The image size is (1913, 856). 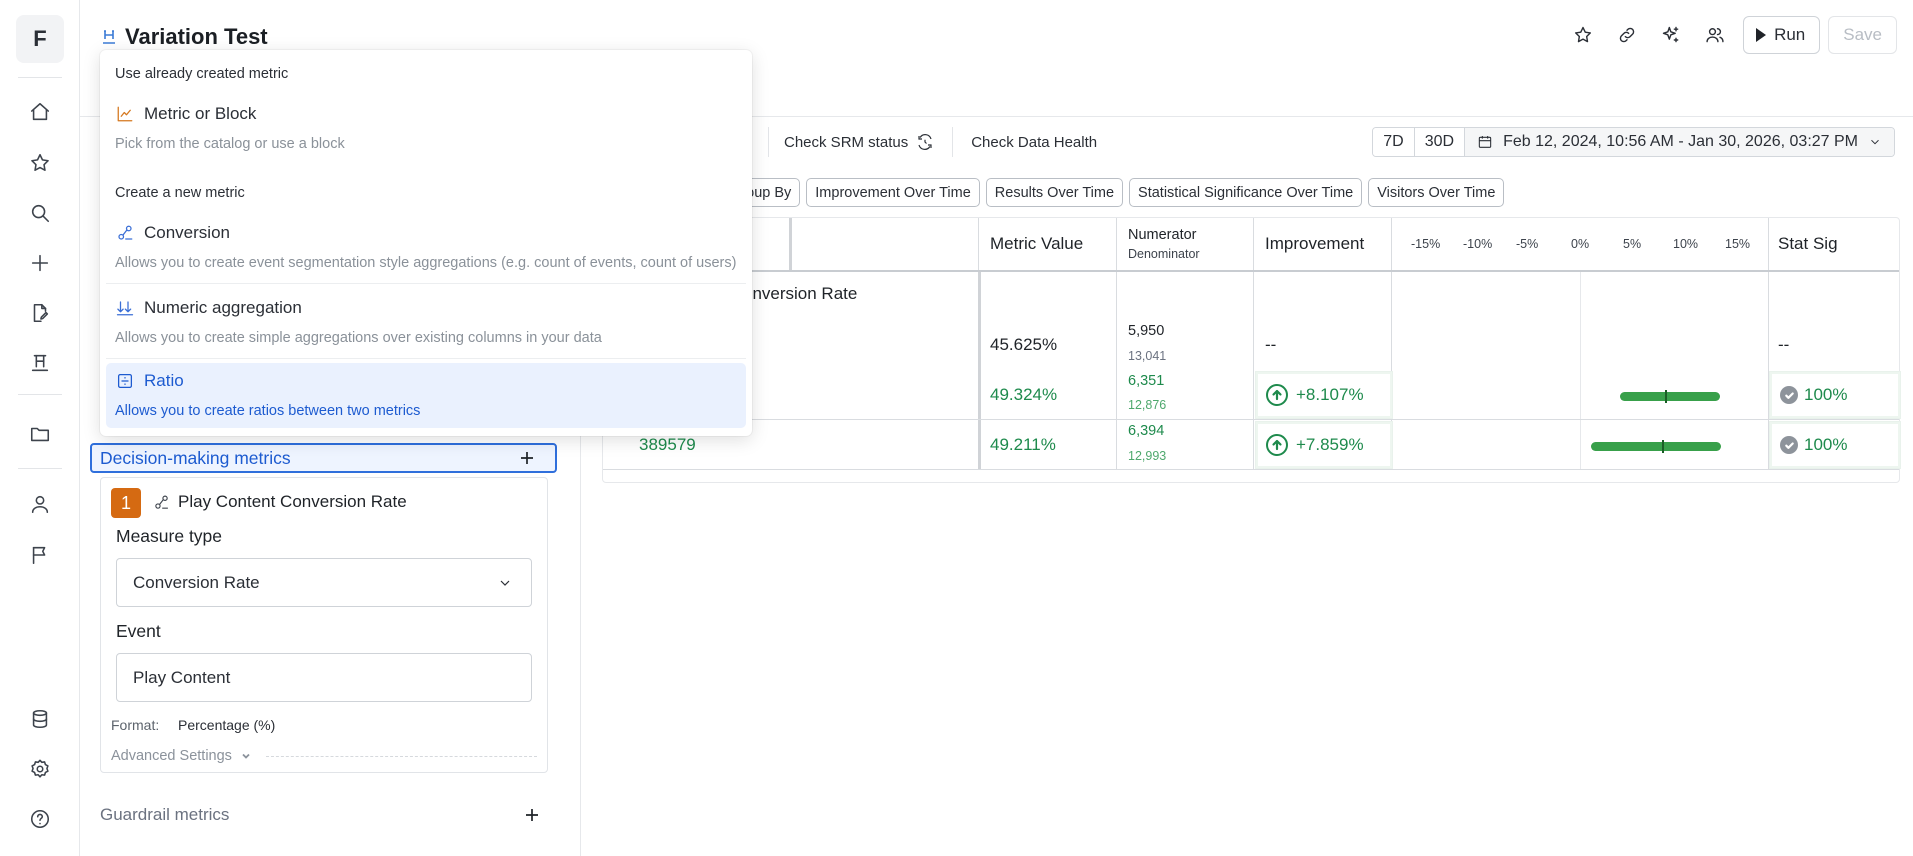 What do you see at coordinates (1024, 394) in the screenshot?
I see `metric-value: 49.324%` at bounding box center [1024, 394].